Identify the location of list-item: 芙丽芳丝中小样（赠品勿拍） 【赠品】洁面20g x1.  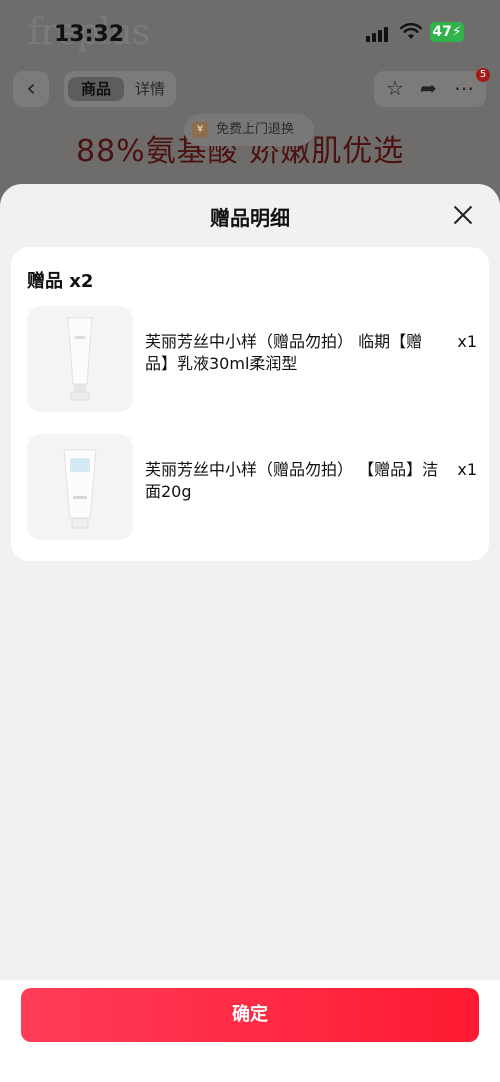
(252, 488).